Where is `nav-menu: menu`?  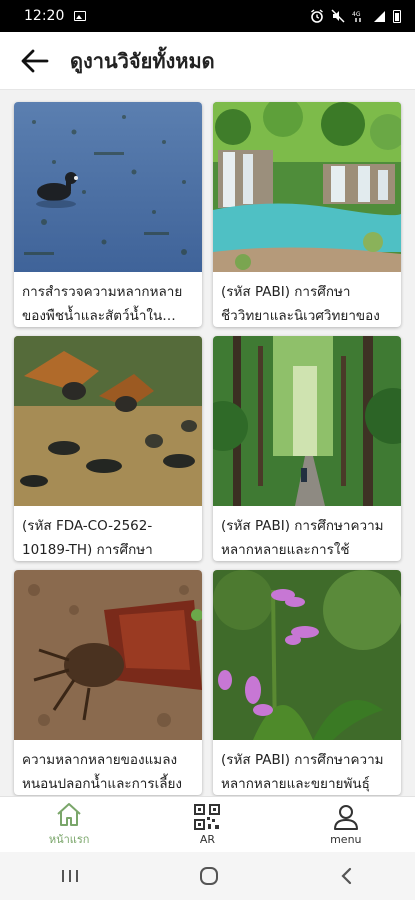
nav-menu: menu is located at coordinates (346, 824).